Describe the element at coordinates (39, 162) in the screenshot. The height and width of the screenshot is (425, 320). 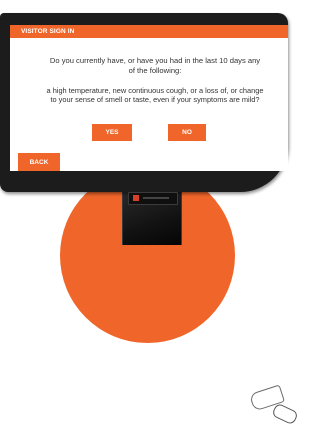
I see `back-button: BACK` at that location.